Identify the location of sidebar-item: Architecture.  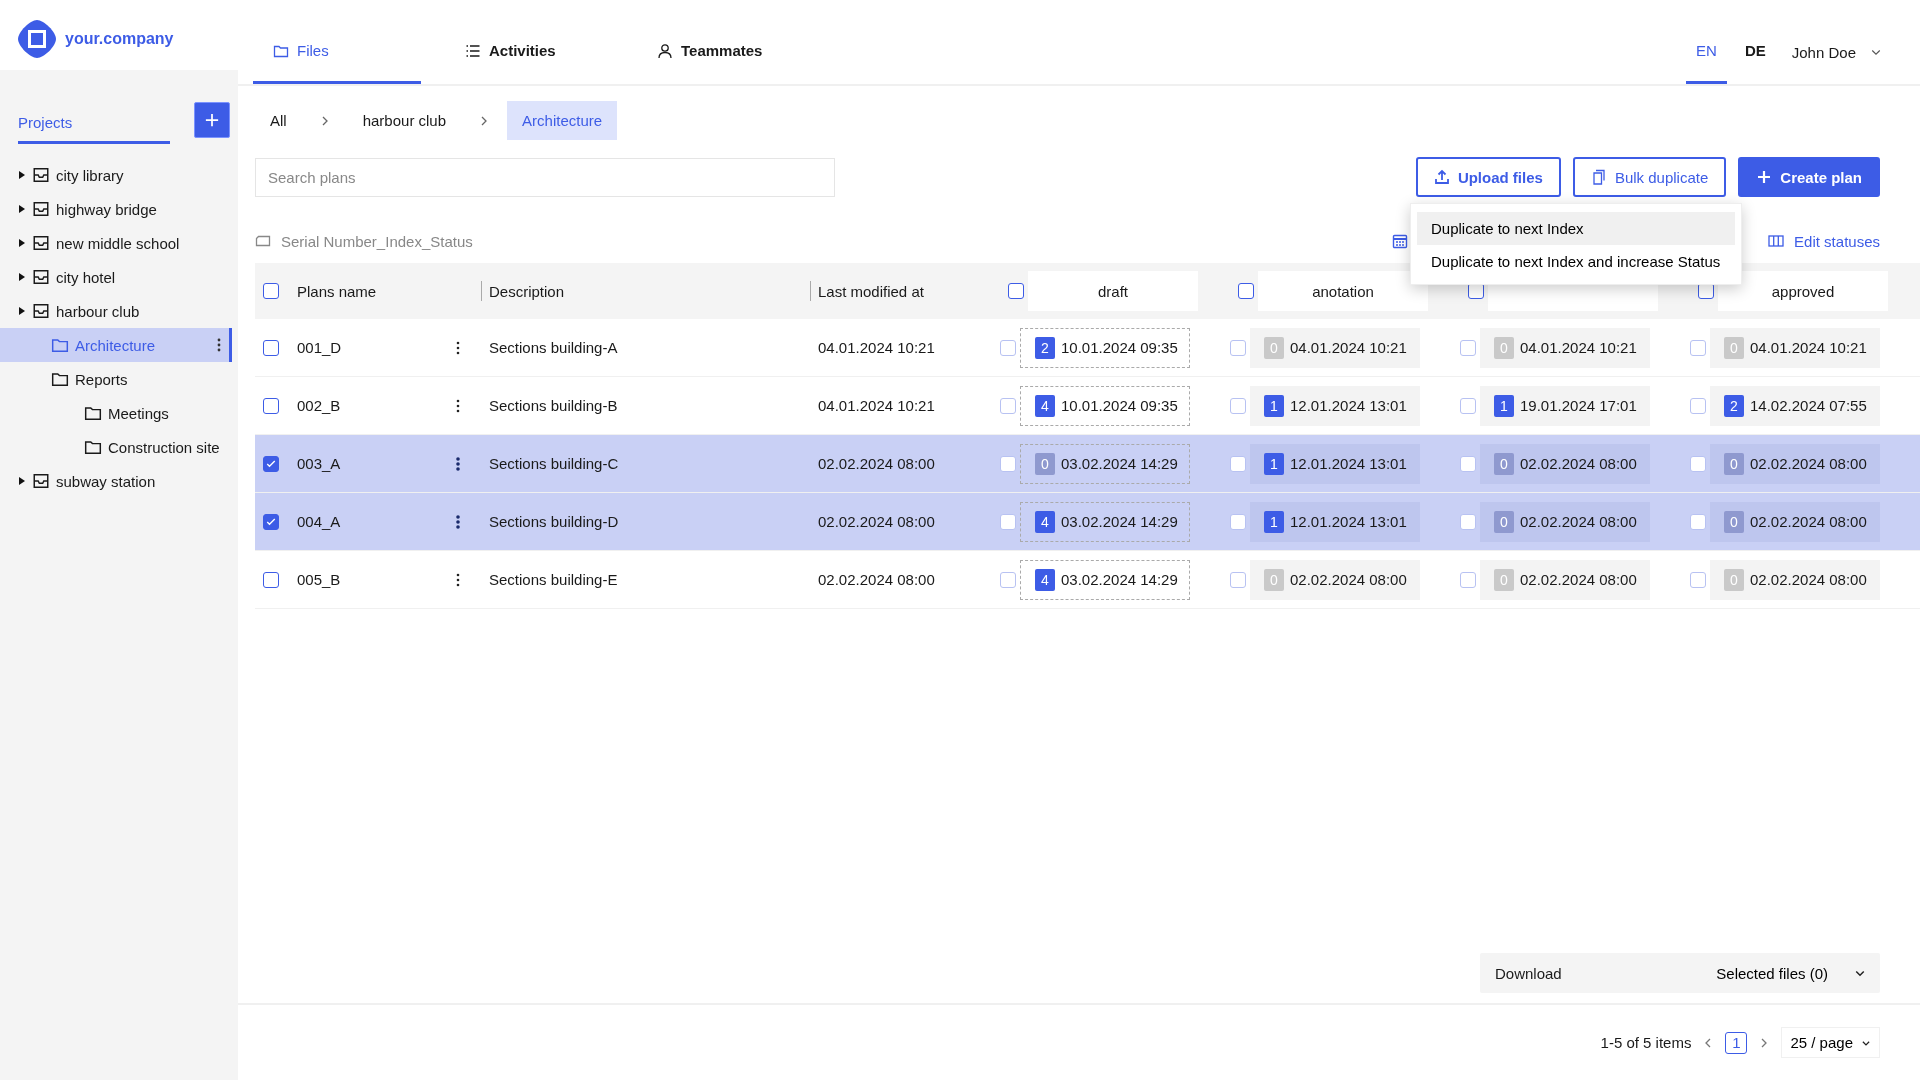
(116, 345).